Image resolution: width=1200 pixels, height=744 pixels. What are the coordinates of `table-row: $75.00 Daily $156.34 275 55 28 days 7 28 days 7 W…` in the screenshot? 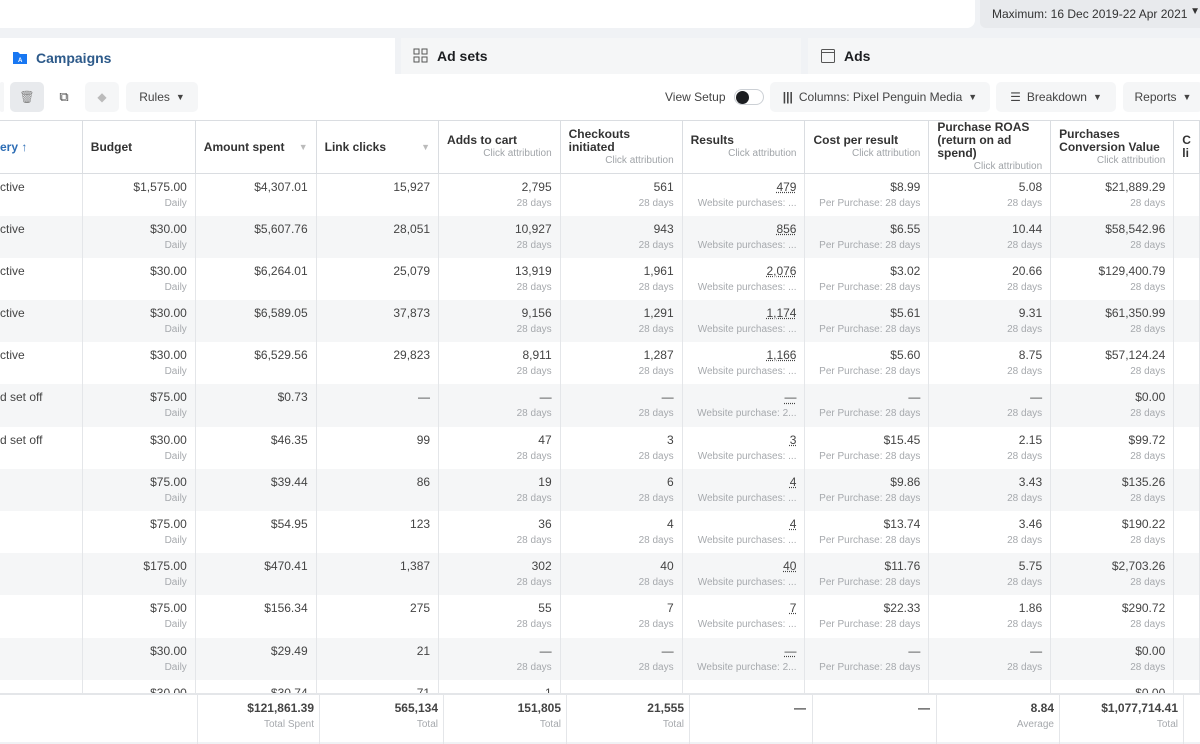 It's located at (600, 616).